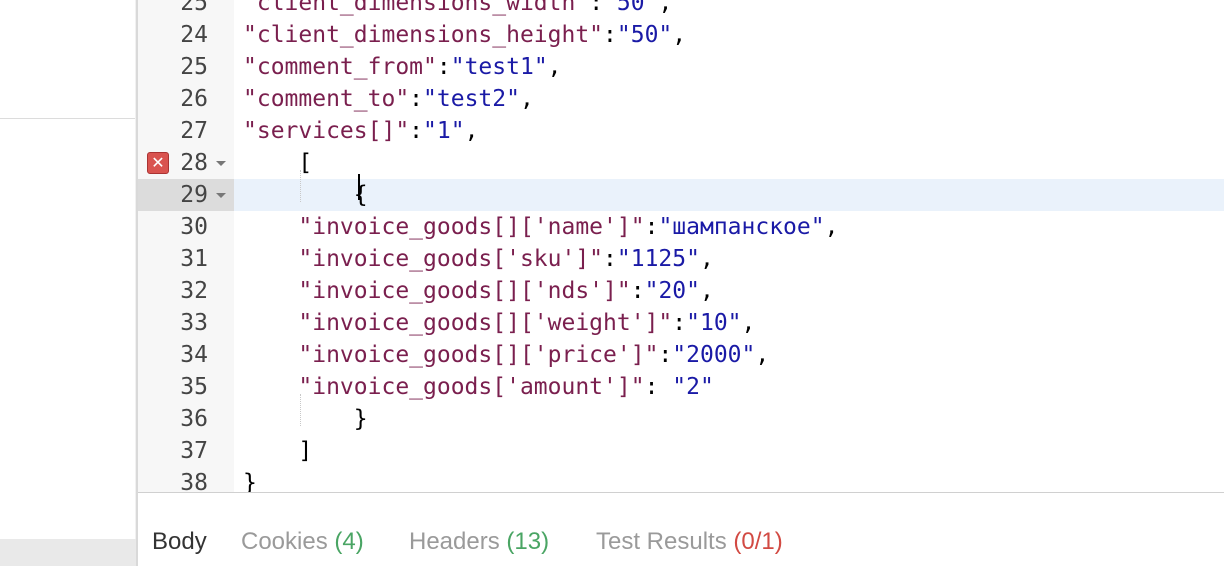 The height and width of the screenshot is (566, 1224). I want to click on line-number-cell: ✕ 28, so click(186, 163).